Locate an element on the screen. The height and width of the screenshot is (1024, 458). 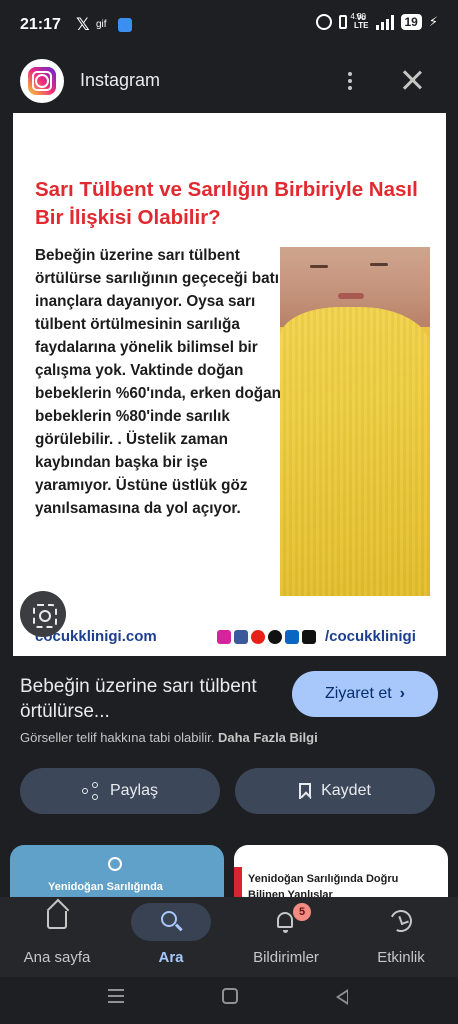
activity-icon is located at coordinates (401, 921).